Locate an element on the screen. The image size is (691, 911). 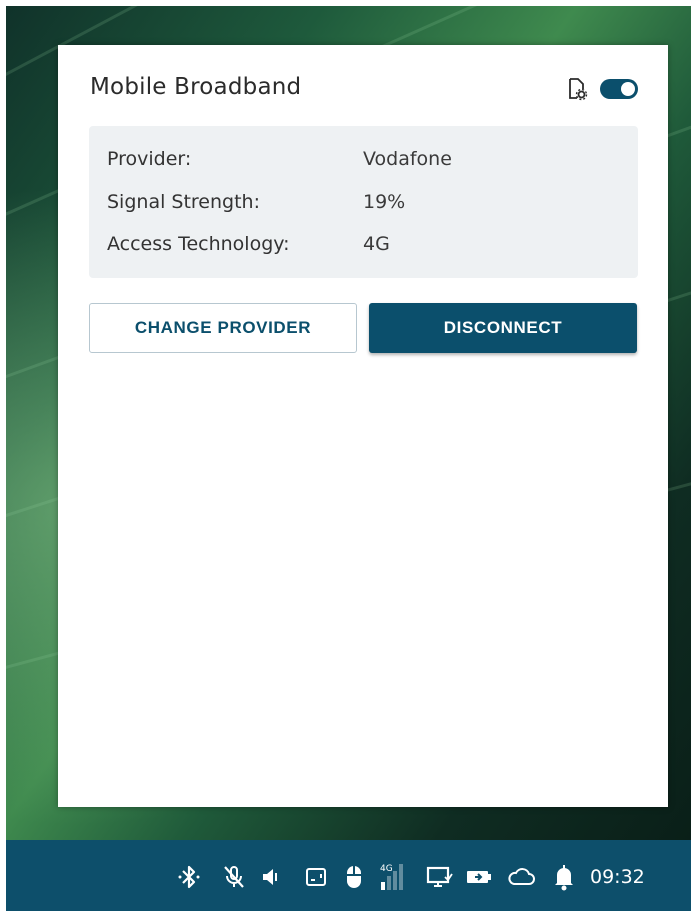
mobile-broadband-toggle is located at coordinates (619, 89).